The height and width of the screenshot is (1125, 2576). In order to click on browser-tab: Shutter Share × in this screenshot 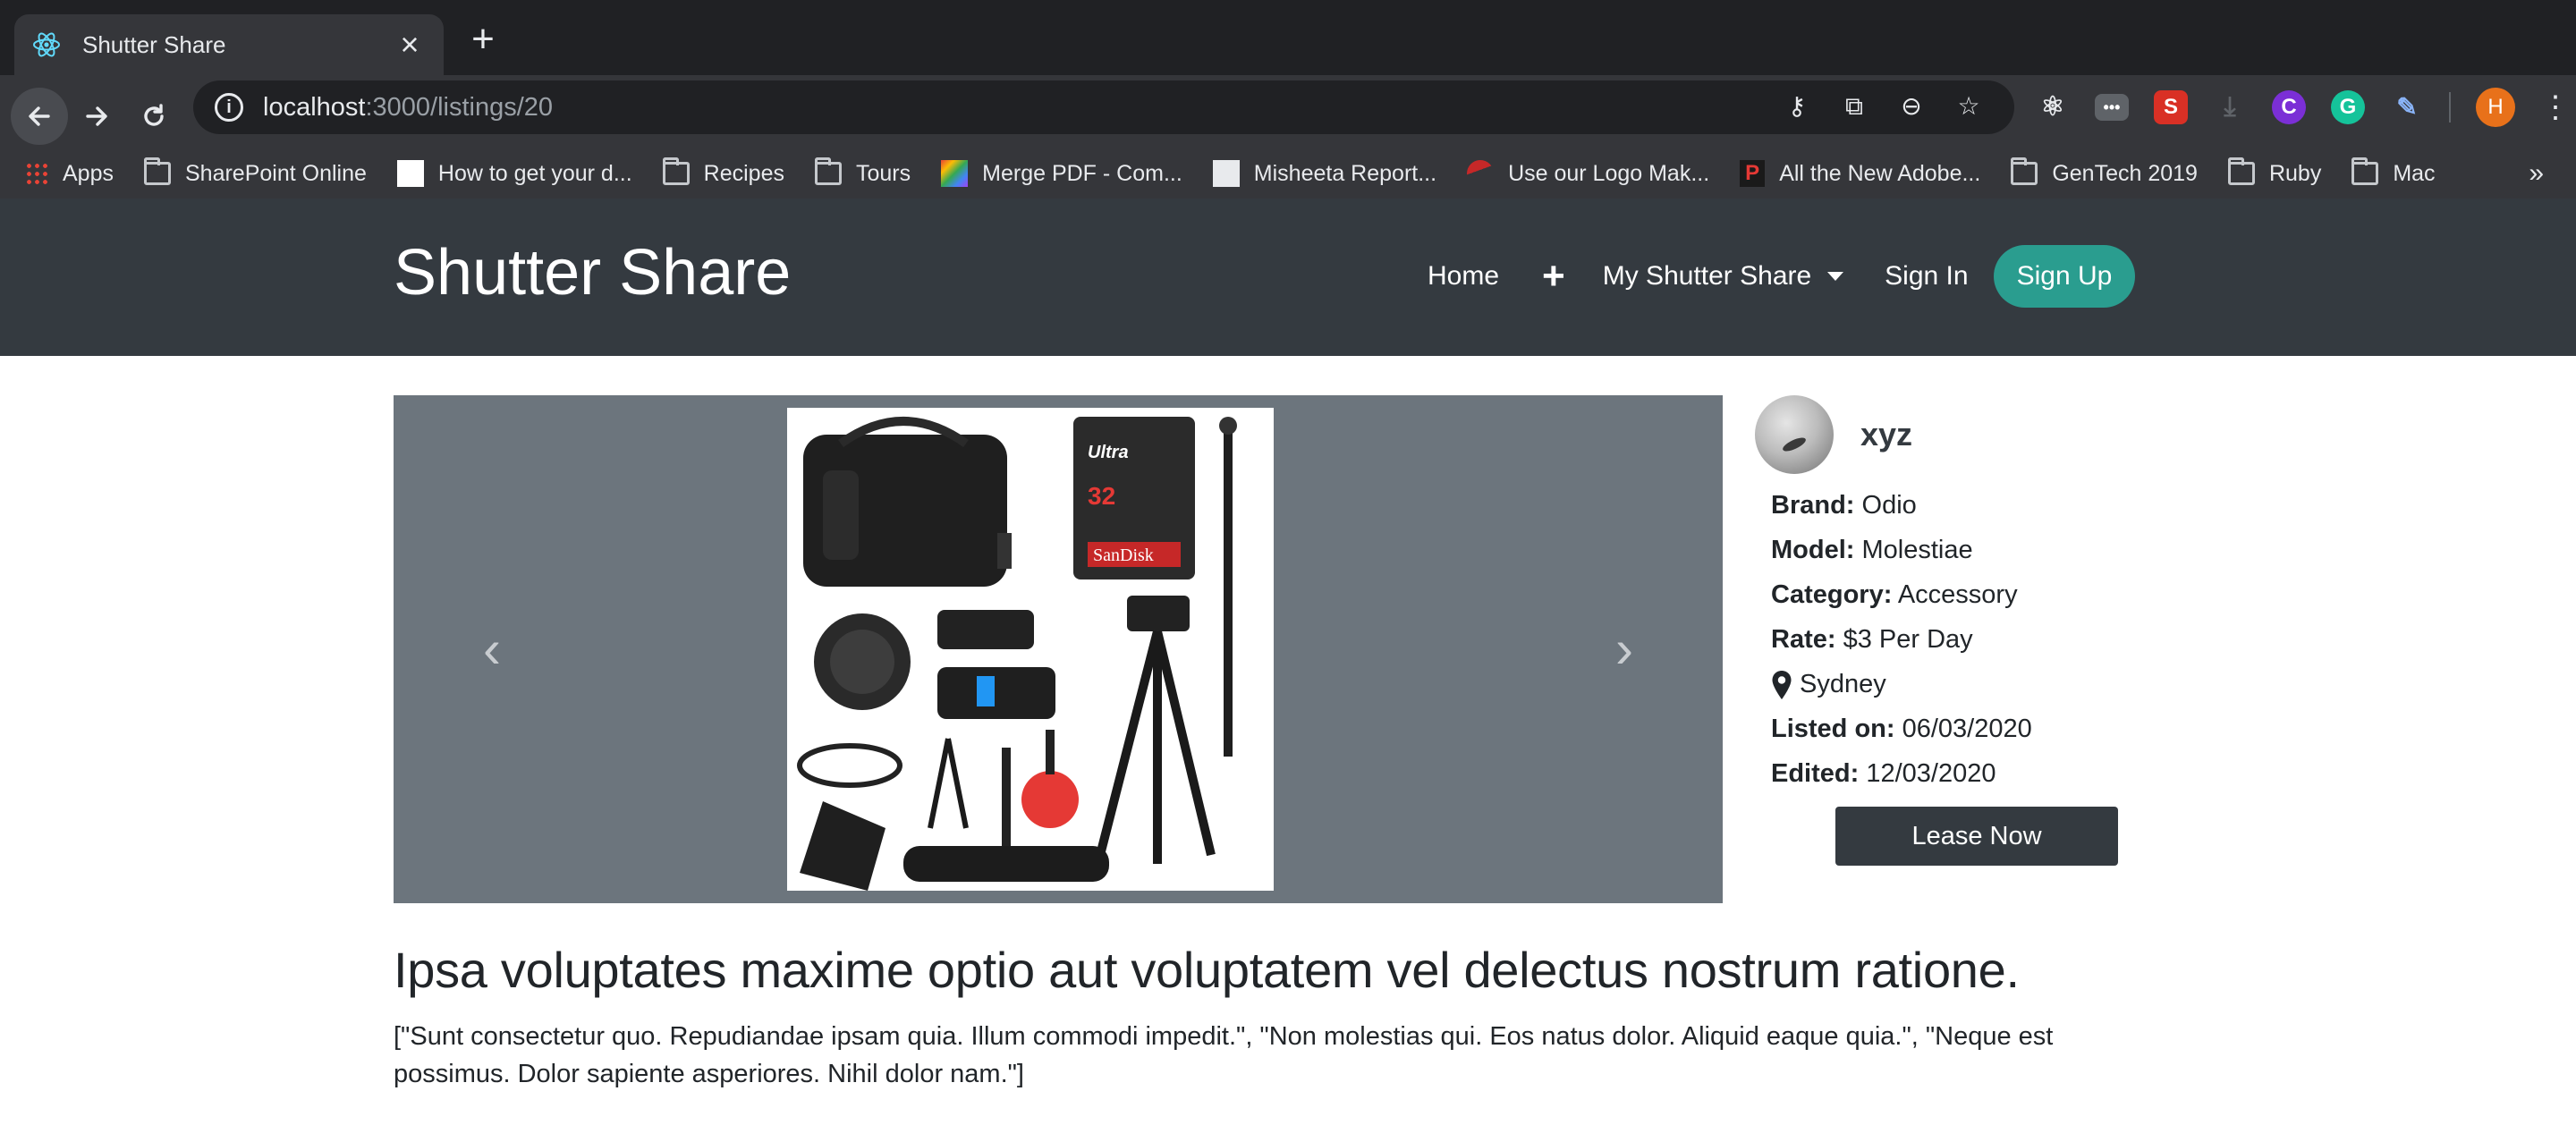, I will do `click(229, 44)`.